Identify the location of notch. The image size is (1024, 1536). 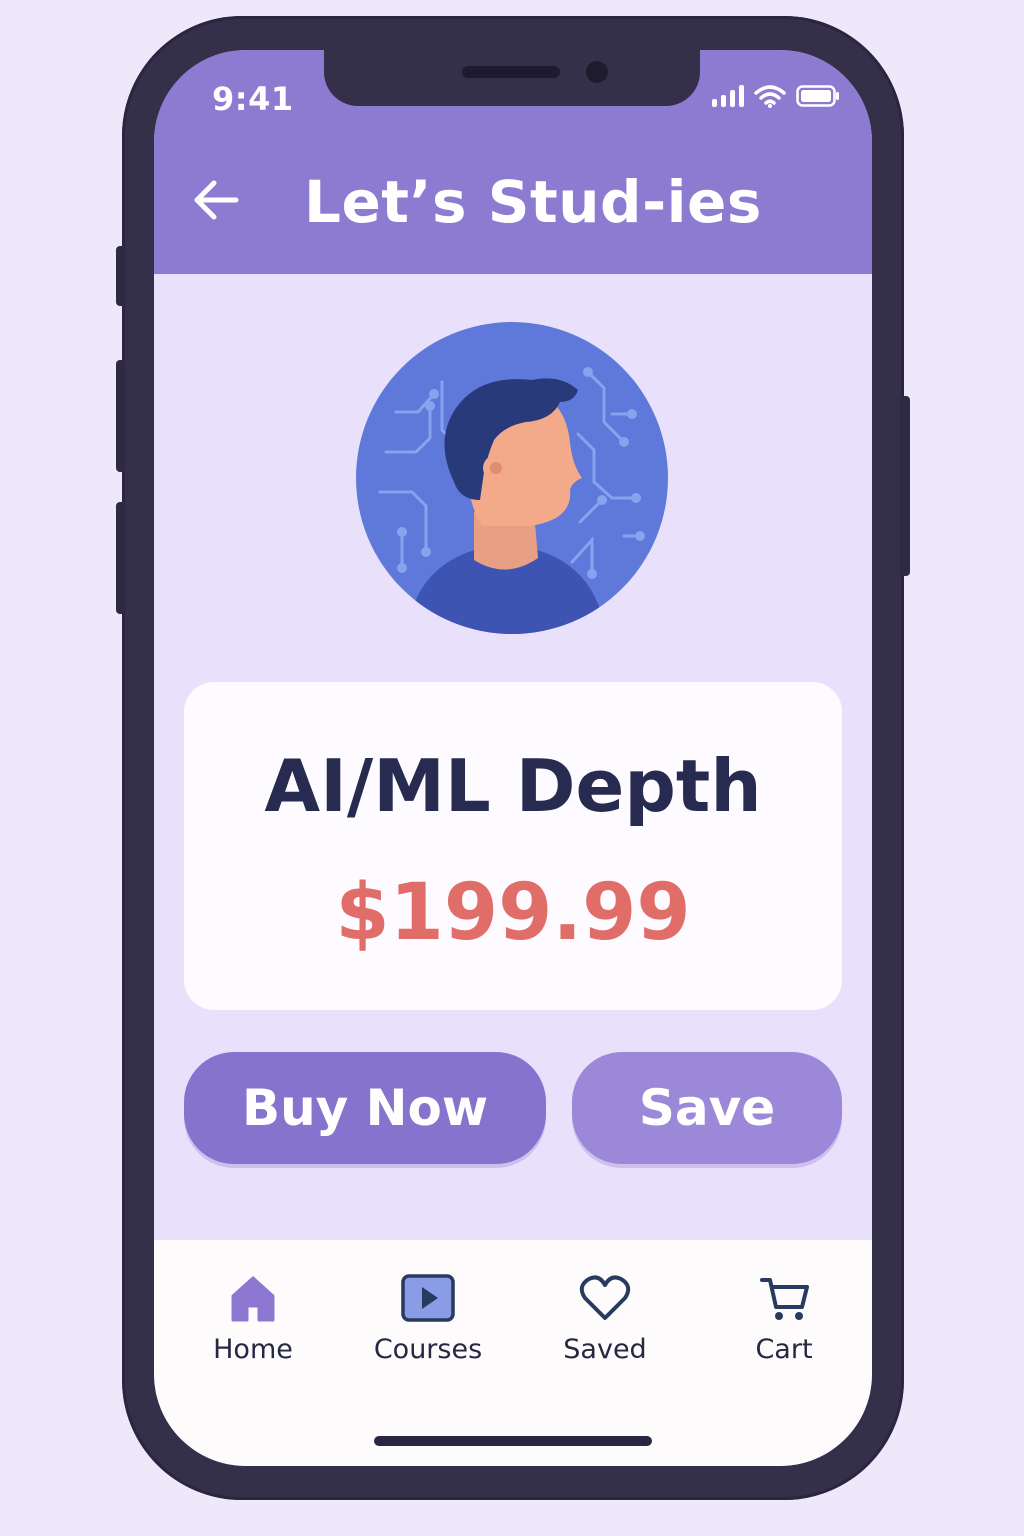
(512, 78).